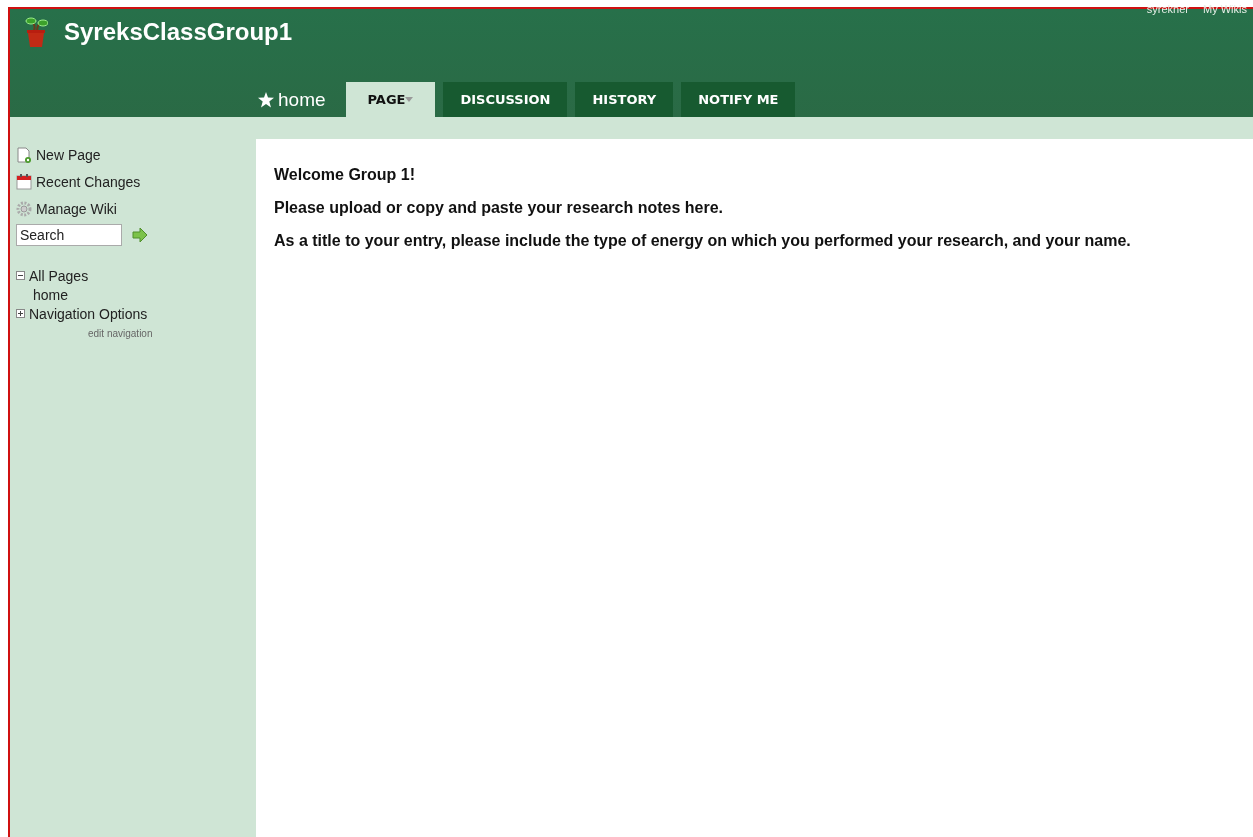 The image size is (1253, 837). What do you see at coordinates (1167, 9) in the screenshot?
I see `user-link: syrekner` at bounding box center [1167, 9].